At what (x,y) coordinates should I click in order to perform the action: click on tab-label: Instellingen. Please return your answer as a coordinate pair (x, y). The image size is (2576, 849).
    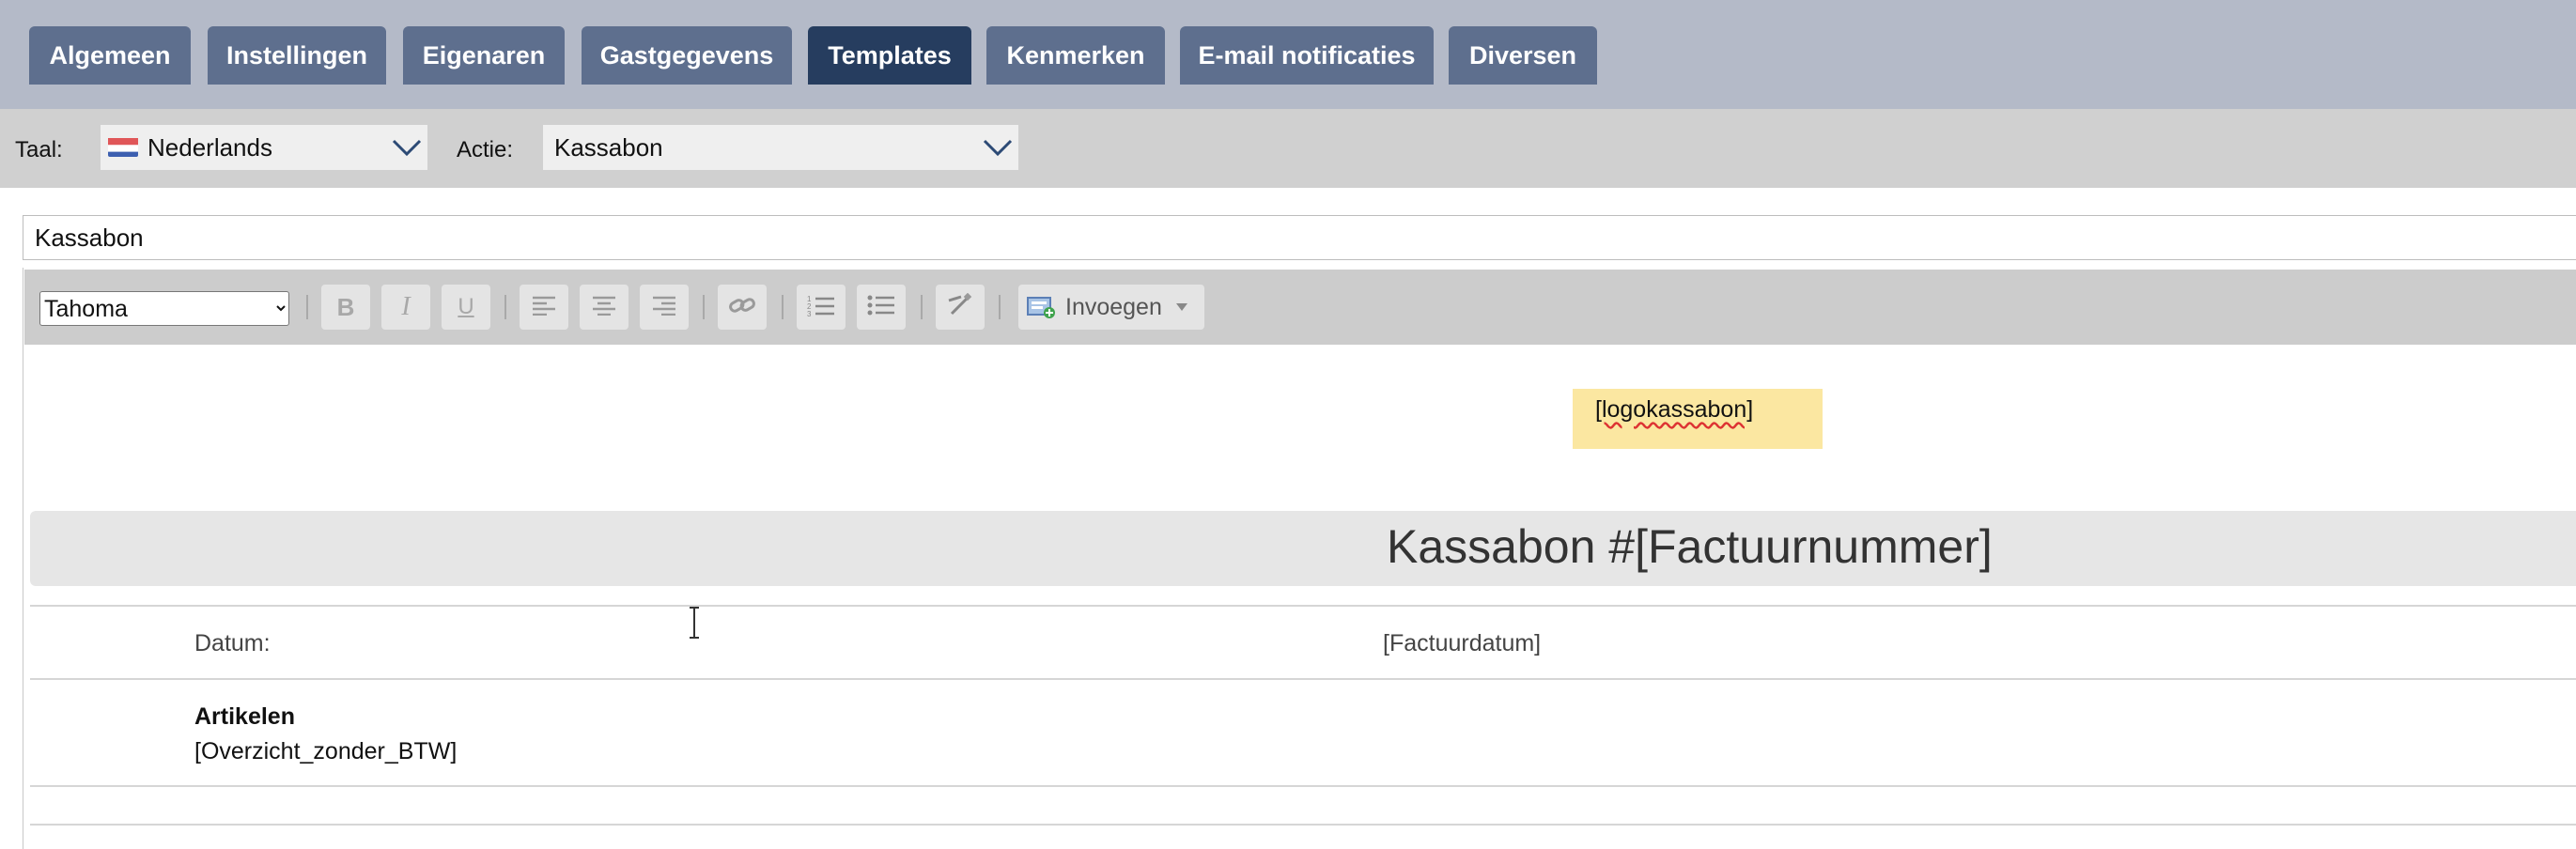
    Looking at the image, I should click on (296, 54).